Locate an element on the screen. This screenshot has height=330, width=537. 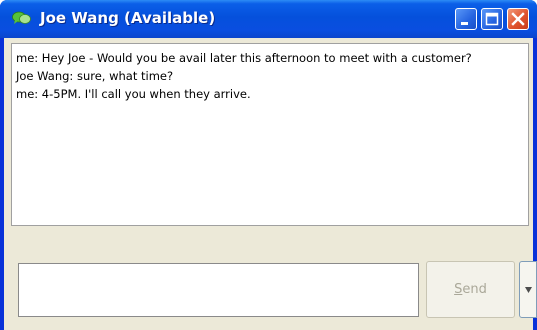
title-bar: Joe Wang (Available) is located at coordinates (268, 19).